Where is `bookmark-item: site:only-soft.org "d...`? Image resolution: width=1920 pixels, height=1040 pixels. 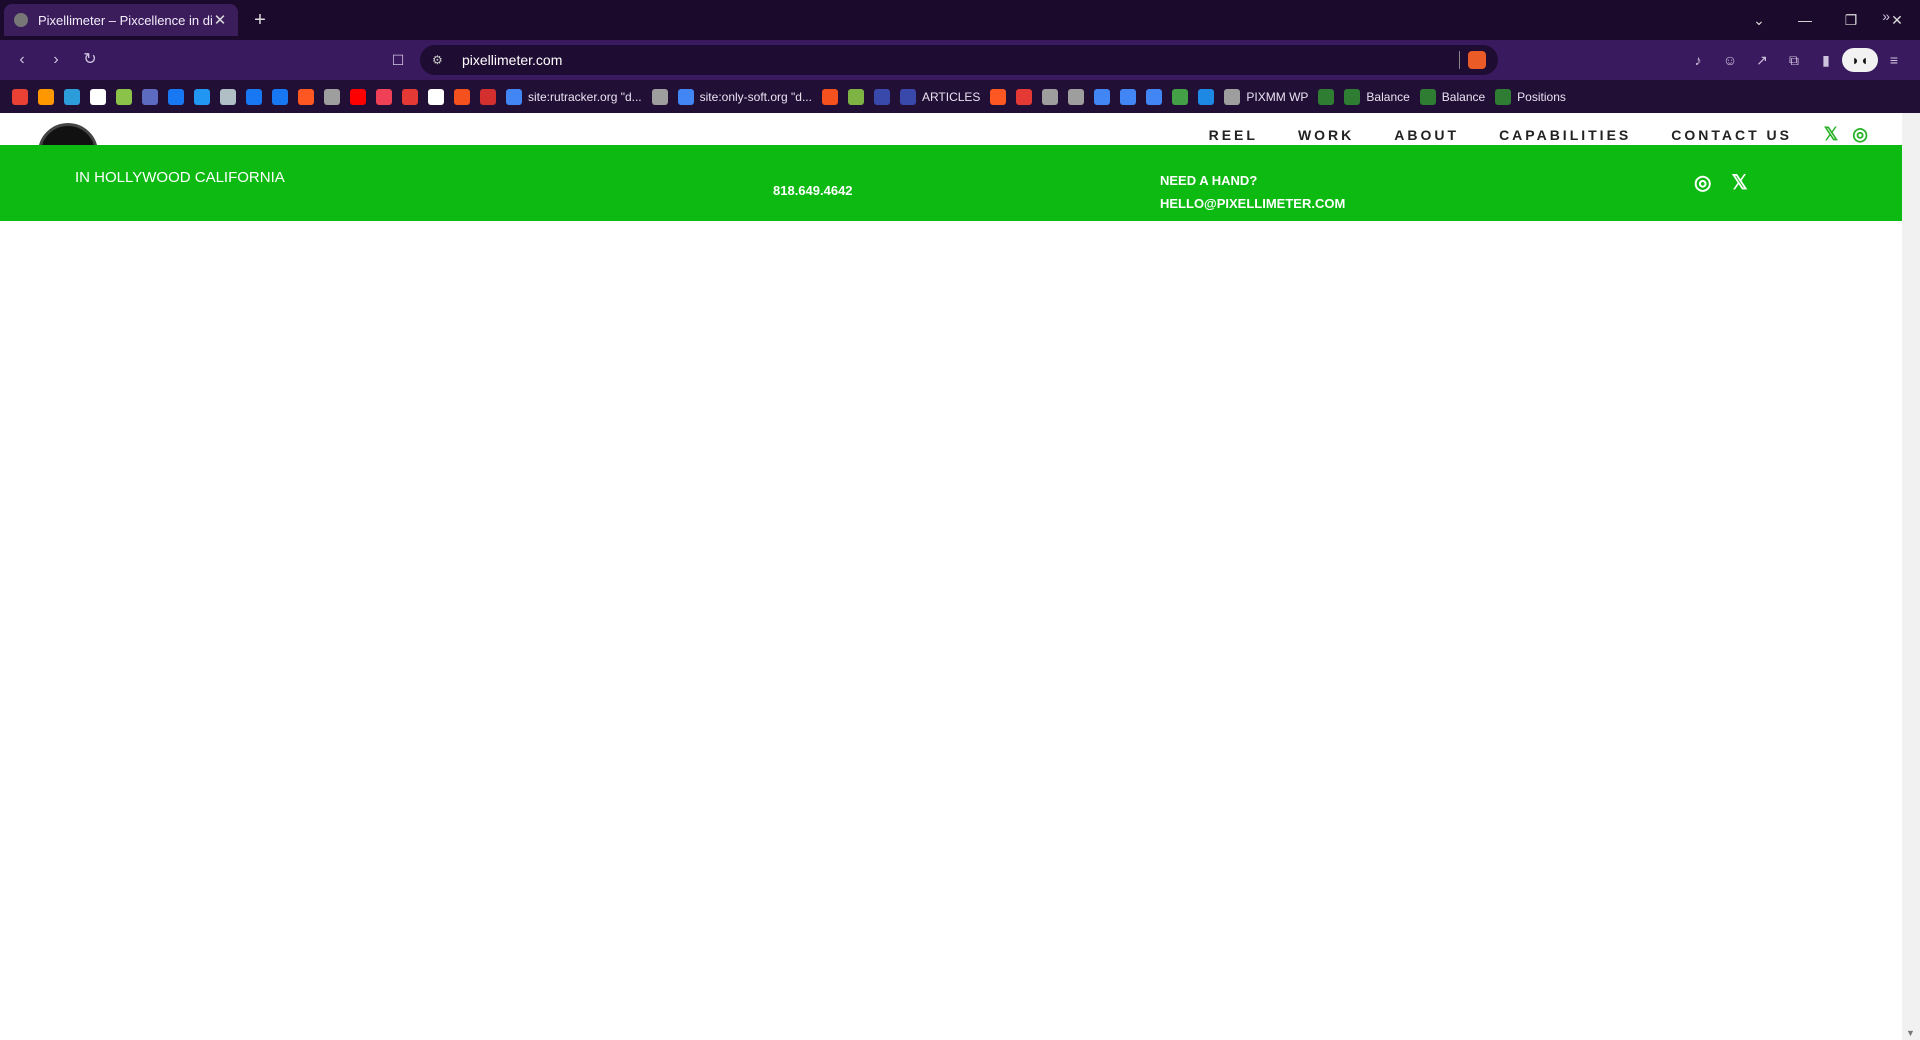 bookmark-item: site:only-soft.org "d... is located at coordinates (744, 96).